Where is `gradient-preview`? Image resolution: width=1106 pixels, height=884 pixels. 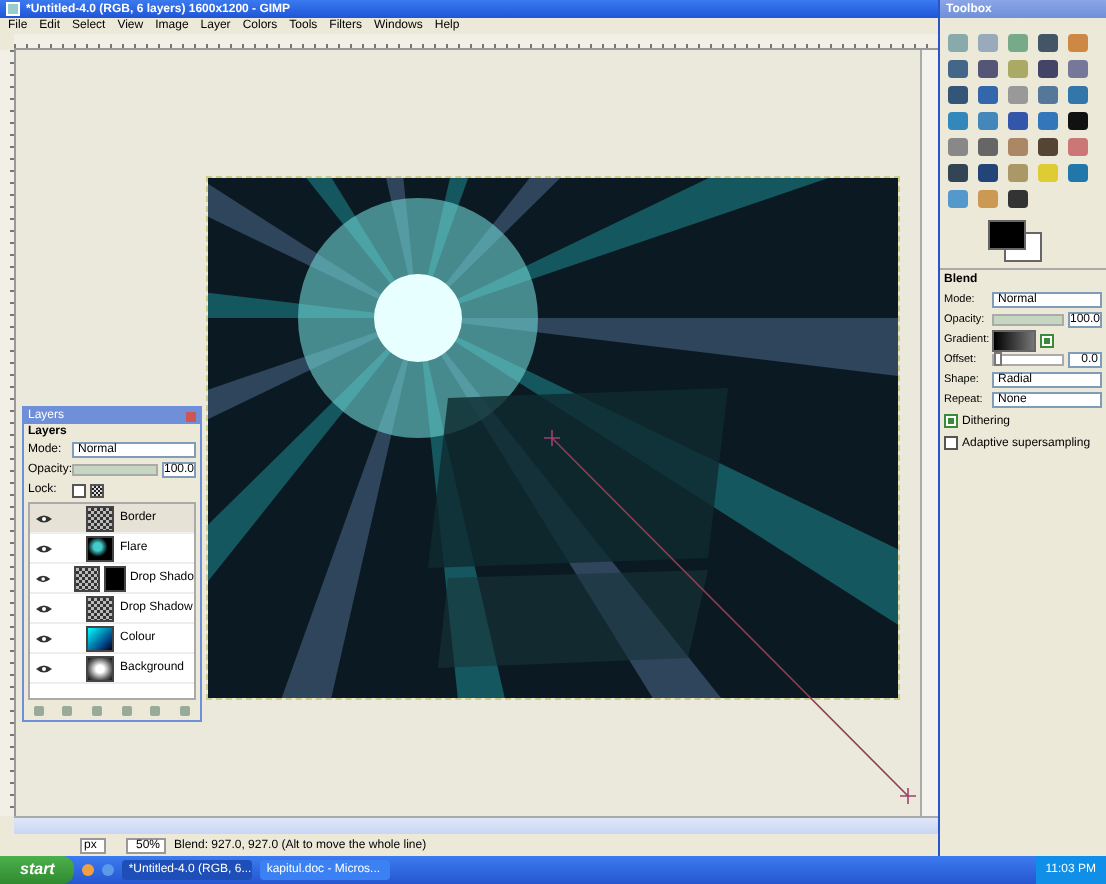 gradient-preview is located at coordinates (1014, 340).